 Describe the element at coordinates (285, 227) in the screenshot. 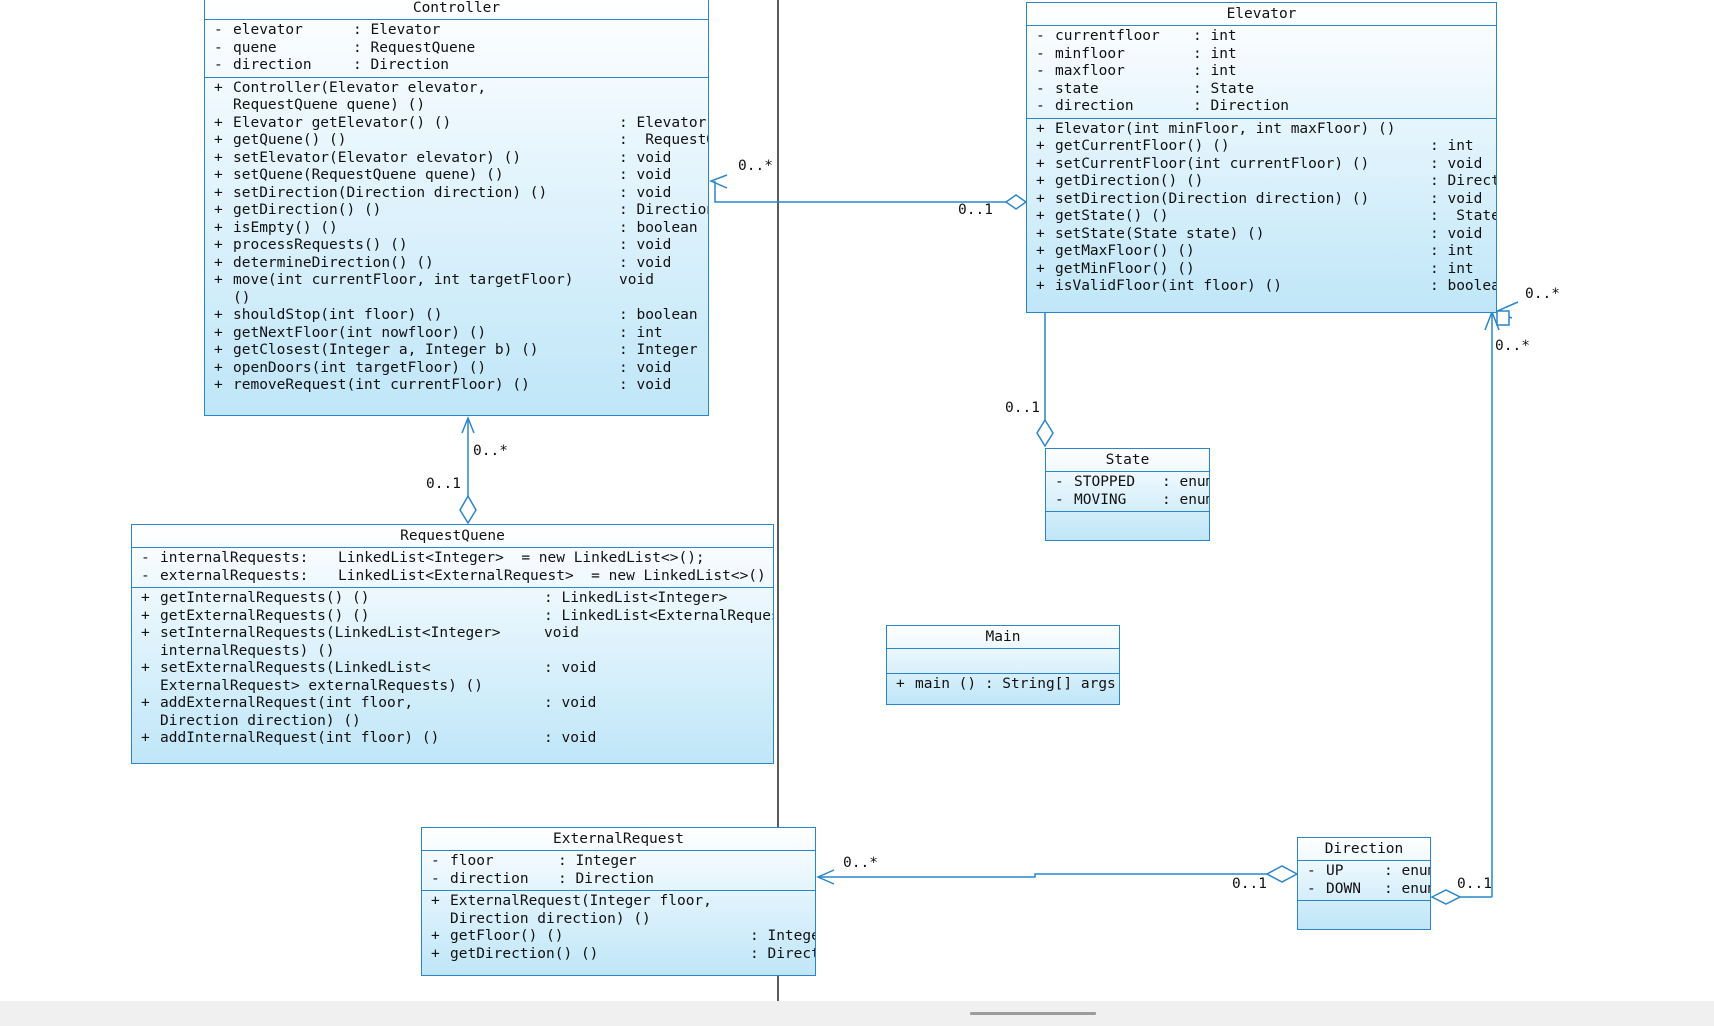

I see `operation-signature: isEmpty() ()` at that location.